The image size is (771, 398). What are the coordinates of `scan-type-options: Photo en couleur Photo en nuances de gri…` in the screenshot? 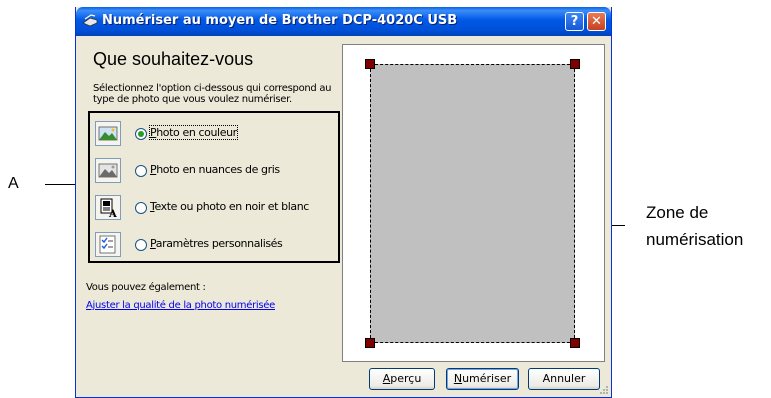 It's located at (214, 187).